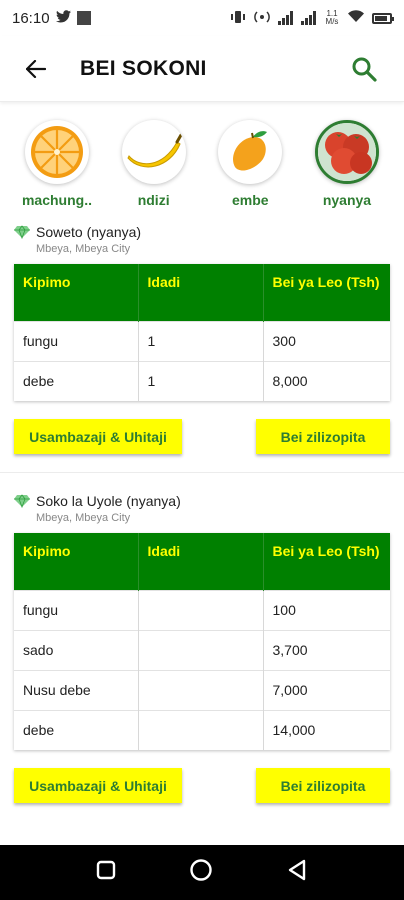  I want to click on table-row: debe 14,000, so click(202, 729).